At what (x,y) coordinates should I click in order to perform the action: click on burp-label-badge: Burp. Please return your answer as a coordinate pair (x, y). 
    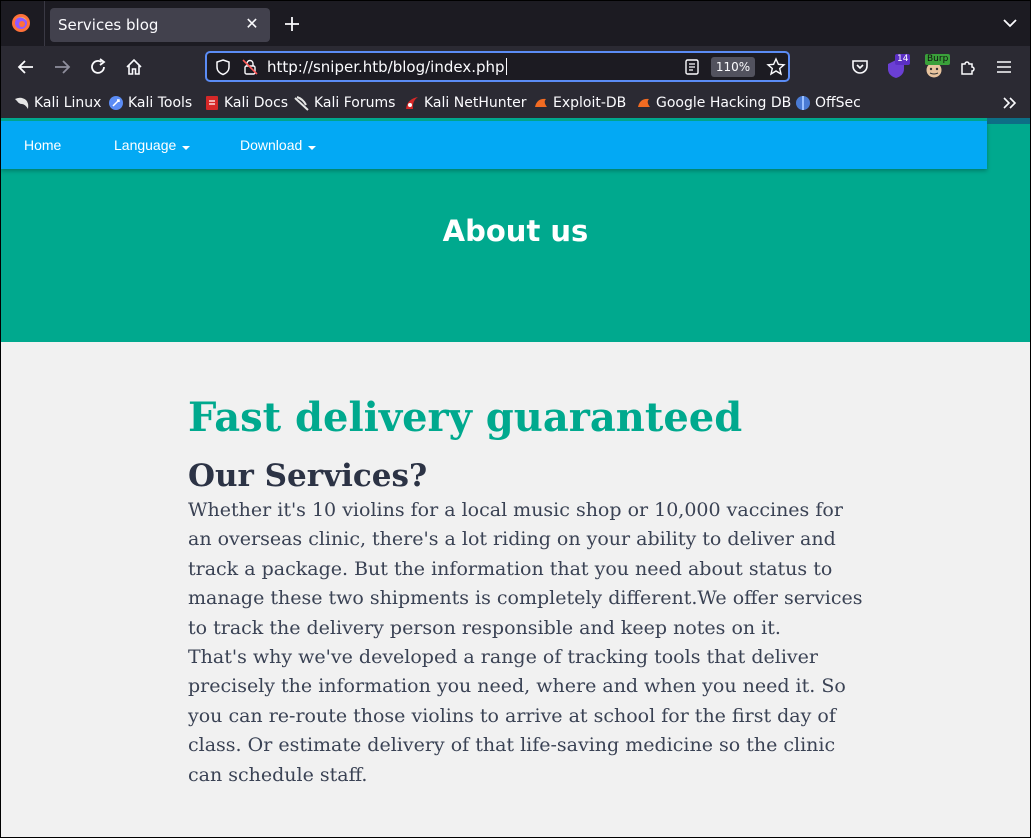
    Looking at the image, I should click on (938, 59).